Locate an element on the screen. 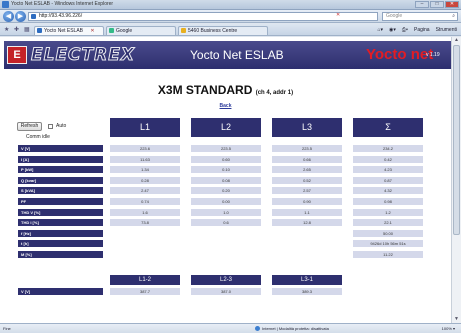  value-cell: 12.8 is located at coordinates (307, 222).